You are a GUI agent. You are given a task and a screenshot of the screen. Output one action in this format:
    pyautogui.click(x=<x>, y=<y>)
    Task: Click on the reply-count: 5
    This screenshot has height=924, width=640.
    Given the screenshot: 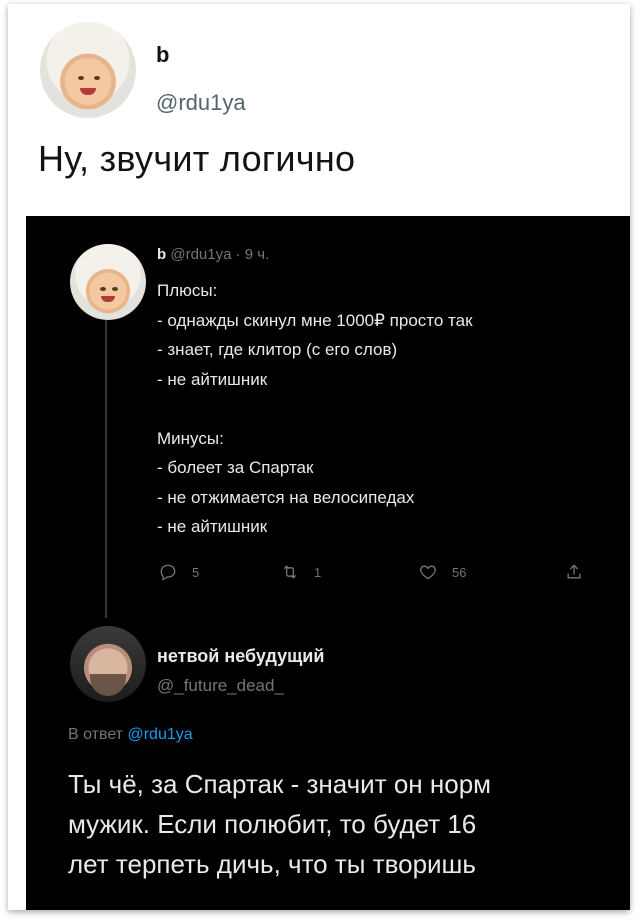 What is the action you would take?
    pyautogui.click(x=196, y=572)
    